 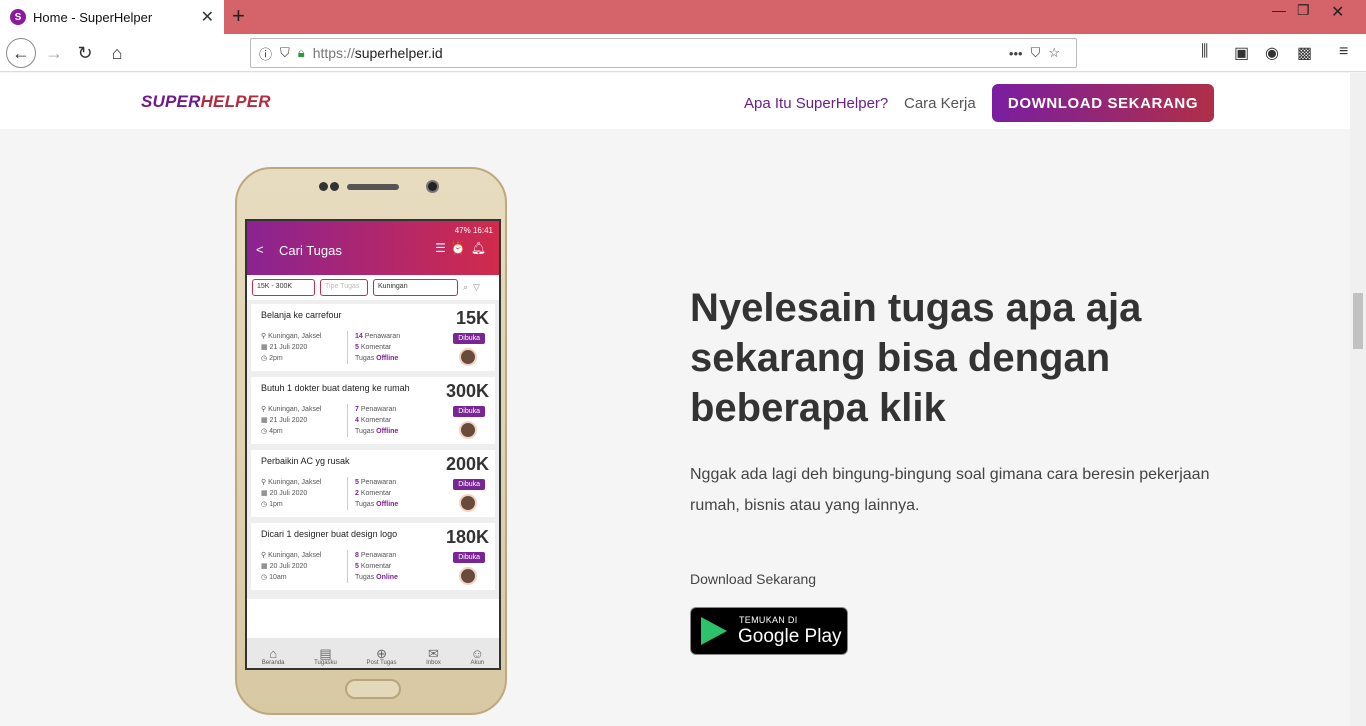 What do you see at coordinates (265, 53) in the screenshot?
I see `info-icon: ⓘ` at bounding box center [265, 53].